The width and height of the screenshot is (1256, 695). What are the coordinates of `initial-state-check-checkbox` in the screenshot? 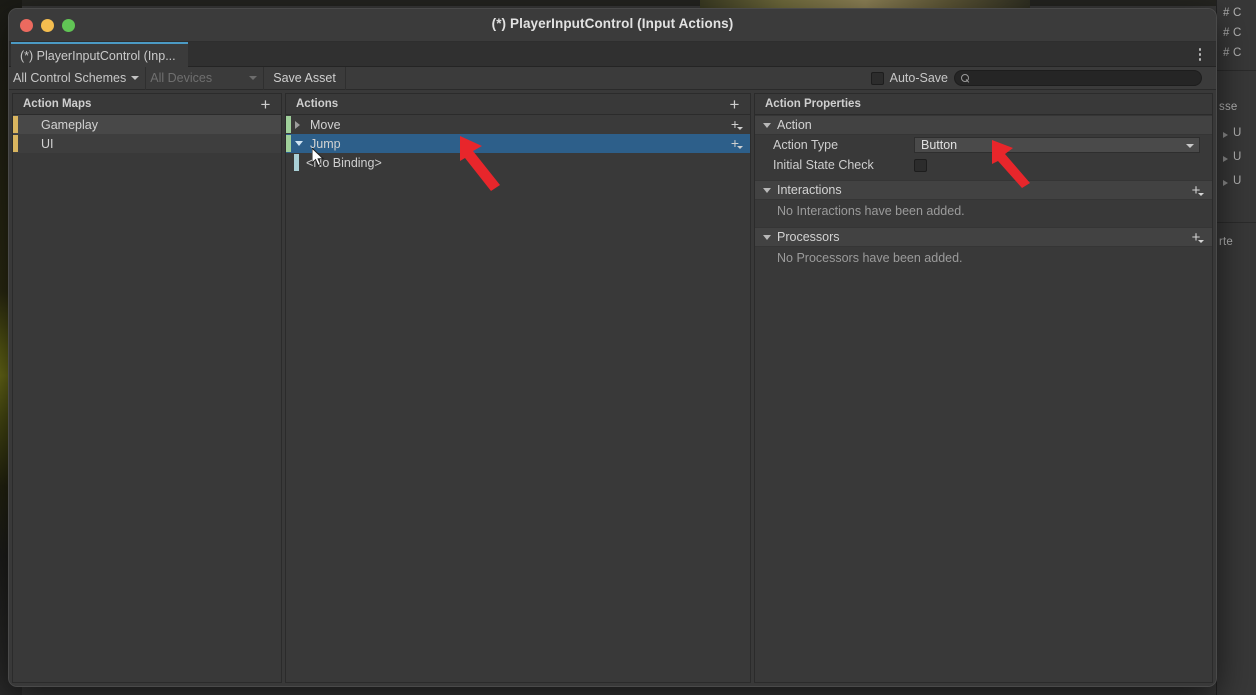 It's located at (920, 165).